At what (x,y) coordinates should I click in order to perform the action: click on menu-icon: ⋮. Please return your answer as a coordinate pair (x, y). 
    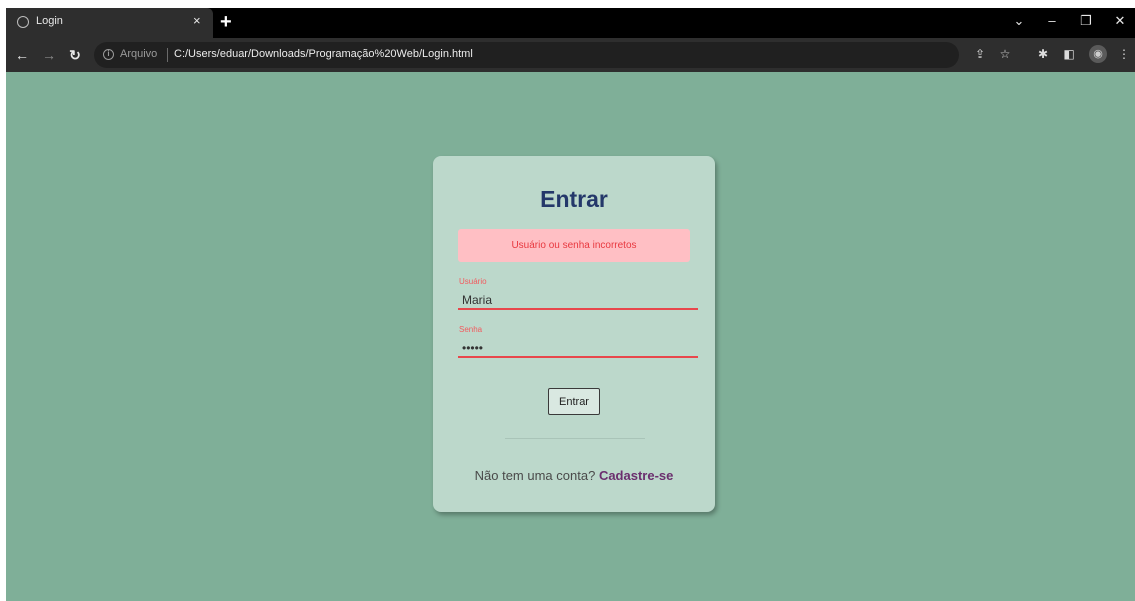
    Looking at the image, I should click on (1124, 54).